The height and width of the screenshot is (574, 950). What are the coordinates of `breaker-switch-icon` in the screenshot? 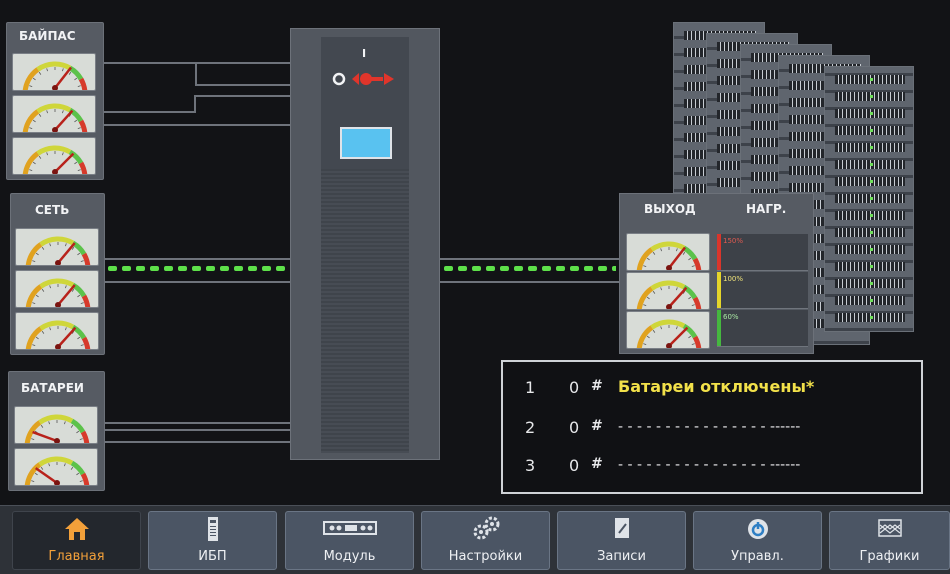 It's located at (367, 79).